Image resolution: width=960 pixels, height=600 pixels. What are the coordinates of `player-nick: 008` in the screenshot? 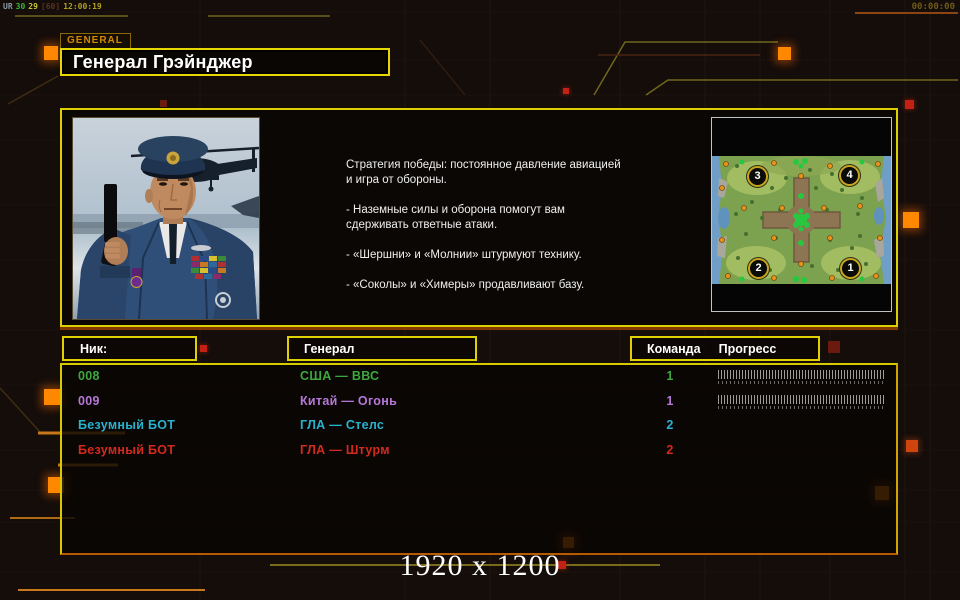 It's located at (89, 376).